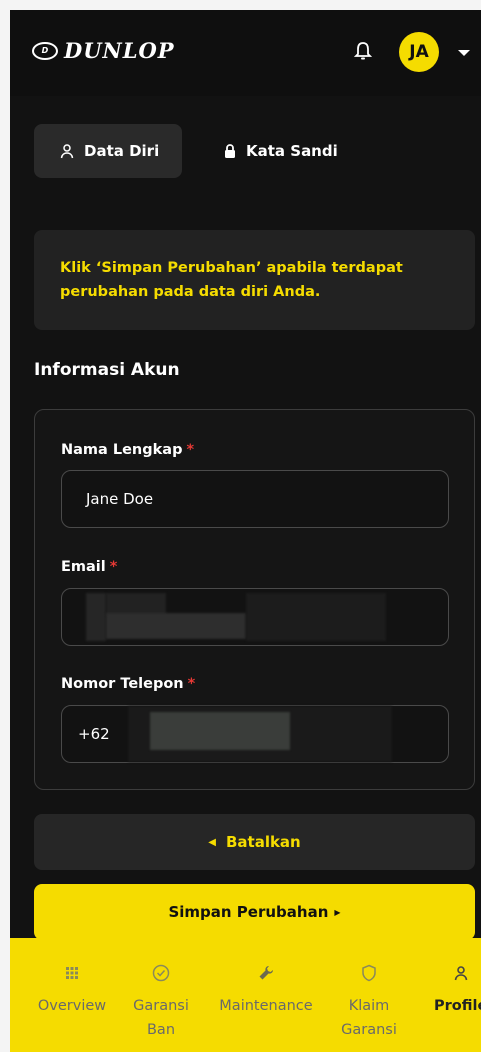 This screenshot has height=1052, width=481. Describe the element at coordinates (245, 53) in the screenshot. I see `top-header: D DUNLOP JA` at that location.